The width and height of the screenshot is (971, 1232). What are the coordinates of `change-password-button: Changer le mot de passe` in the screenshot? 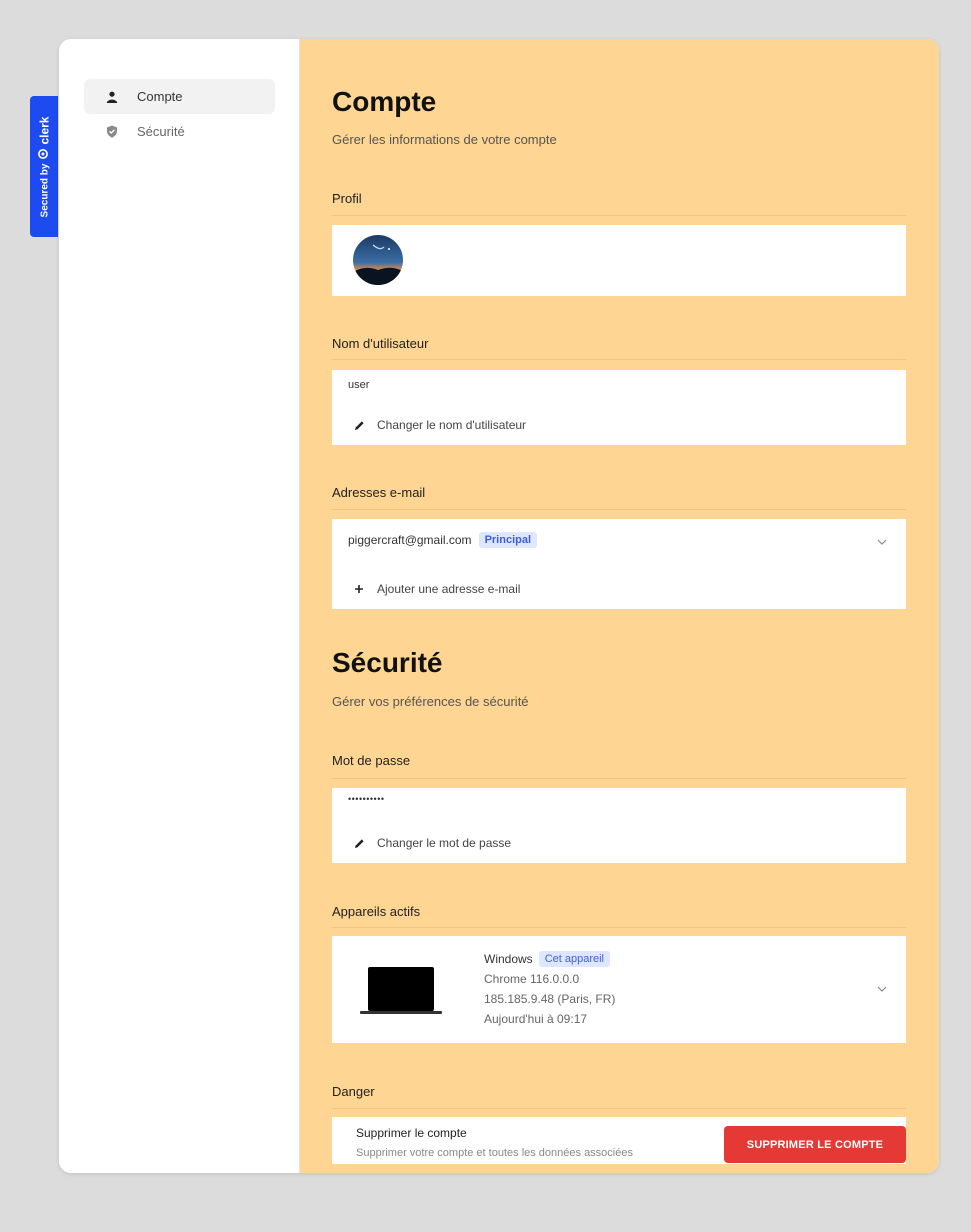 It's located at (432, 843).